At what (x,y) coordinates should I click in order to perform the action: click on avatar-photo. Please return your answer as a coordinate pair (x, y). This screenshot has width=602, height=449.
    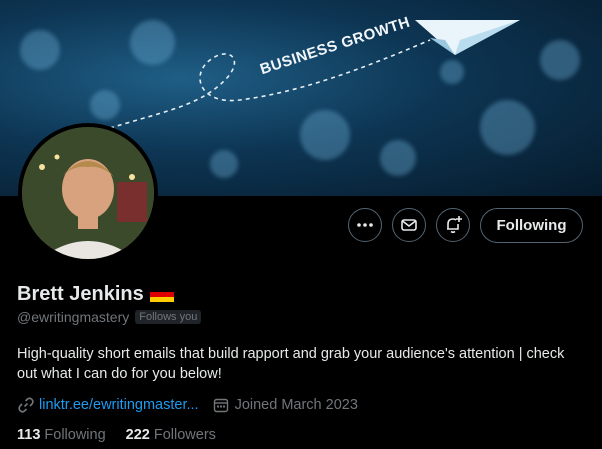
    Looking at the image, I should click on (88, 193).